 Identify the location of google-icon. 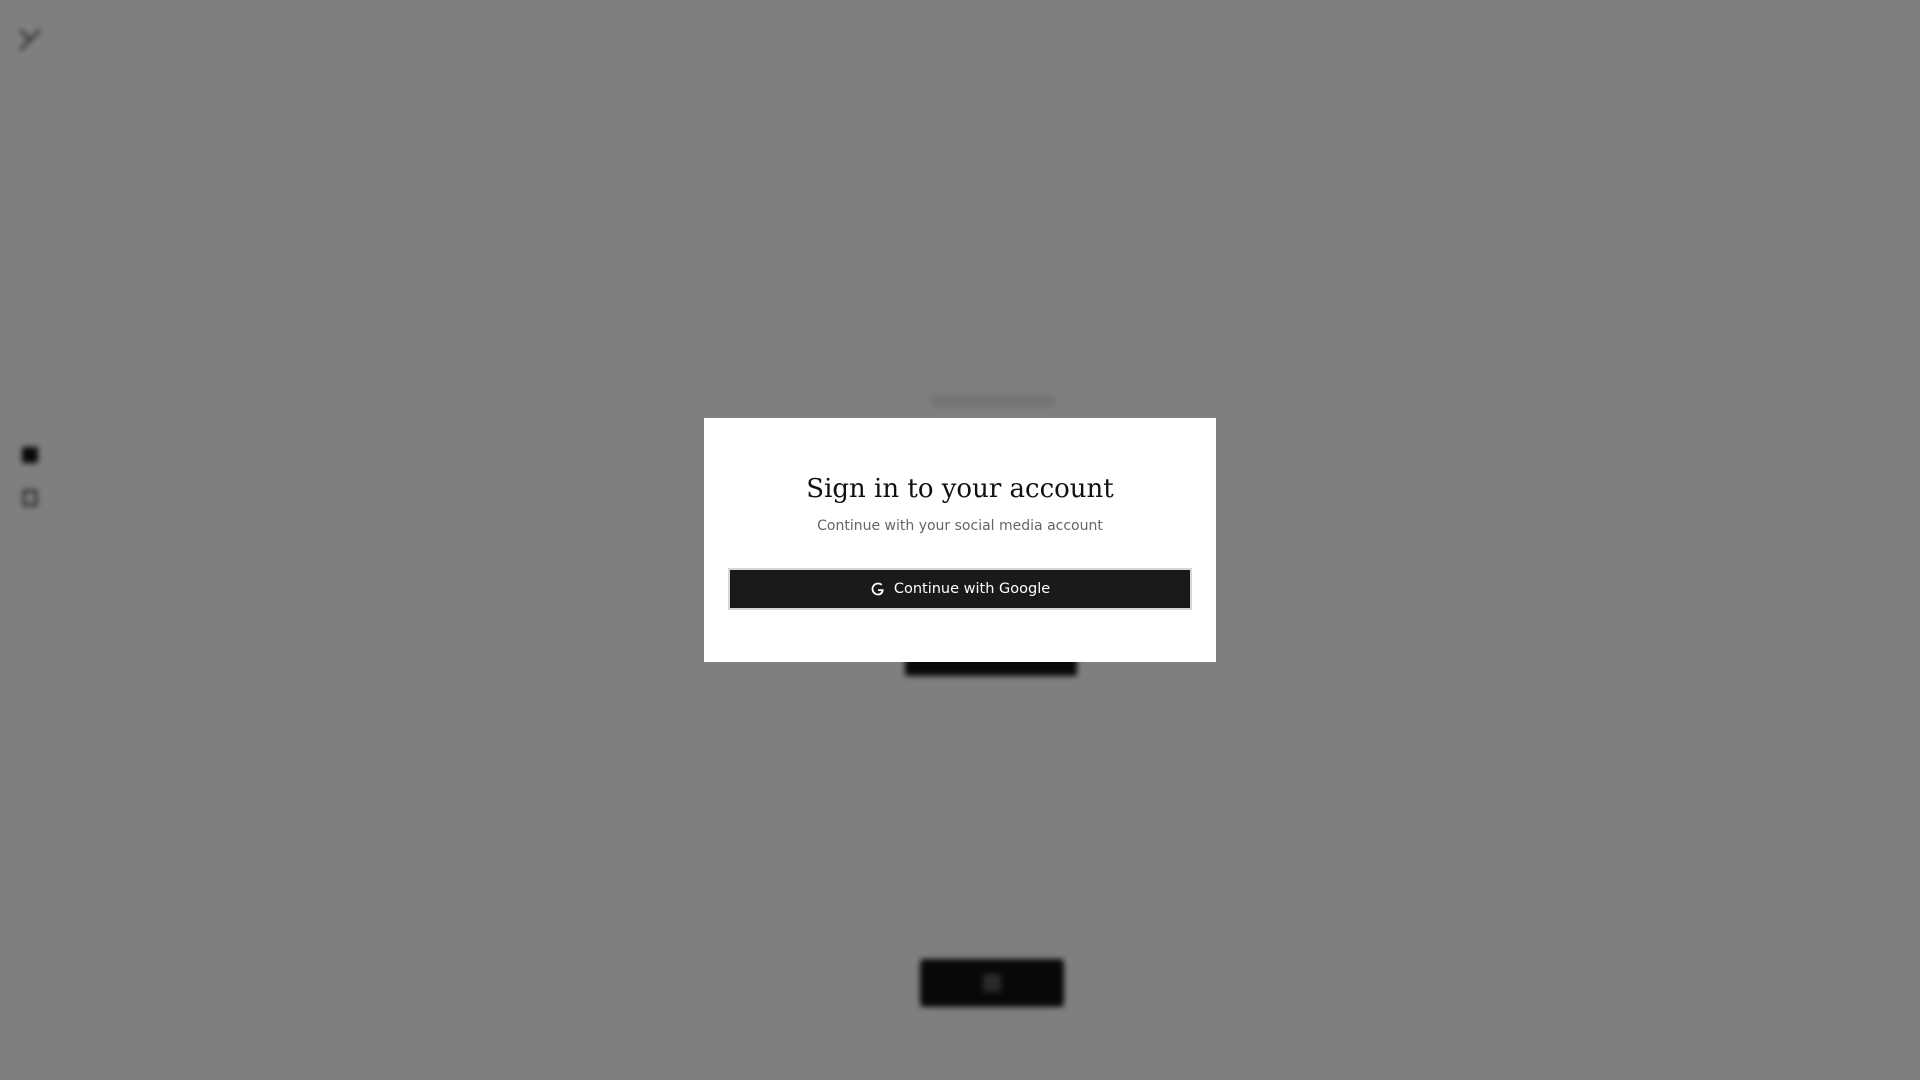
(878, 589).